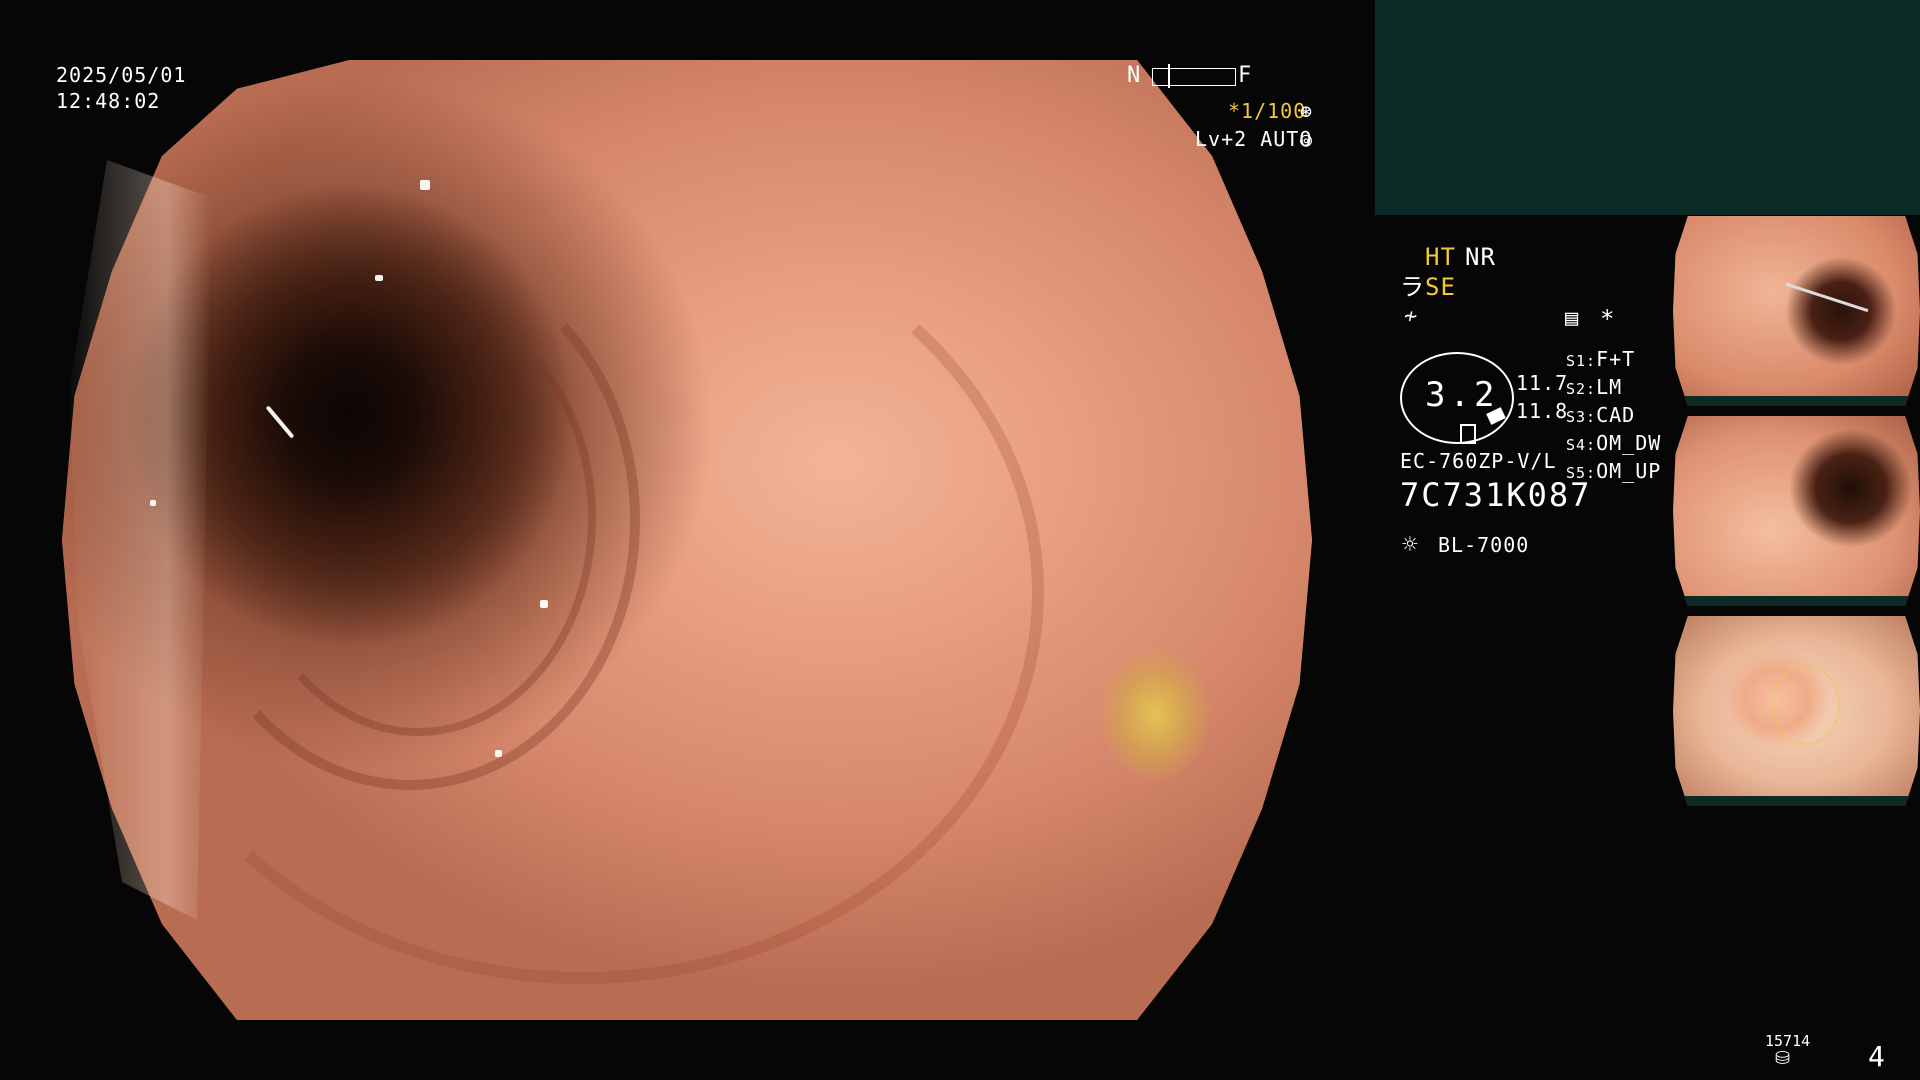  Describe the element at coordinates (1581, 445) in the screenshot. I see `mode-key: S4:` at that location.